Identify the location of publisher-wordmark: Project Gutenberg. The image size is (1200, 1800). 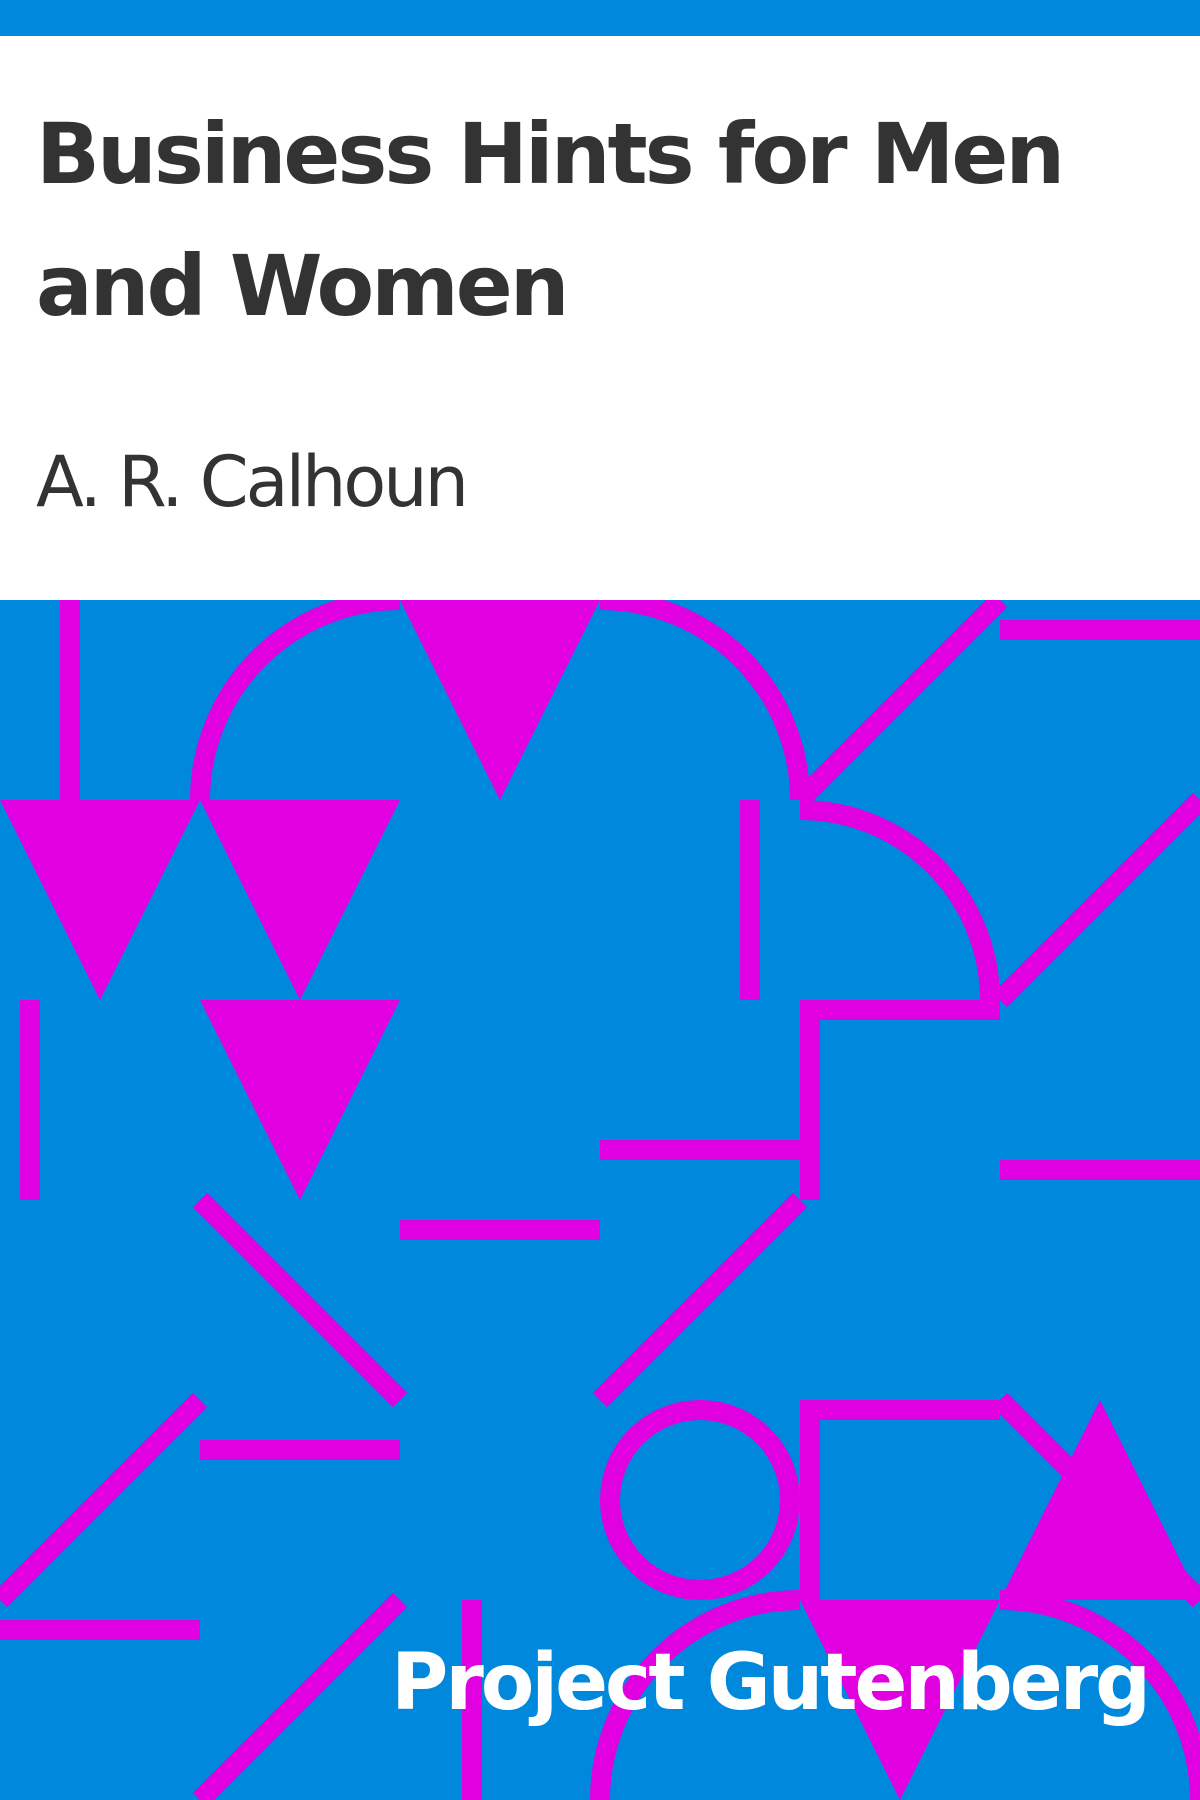
(771, 1683).